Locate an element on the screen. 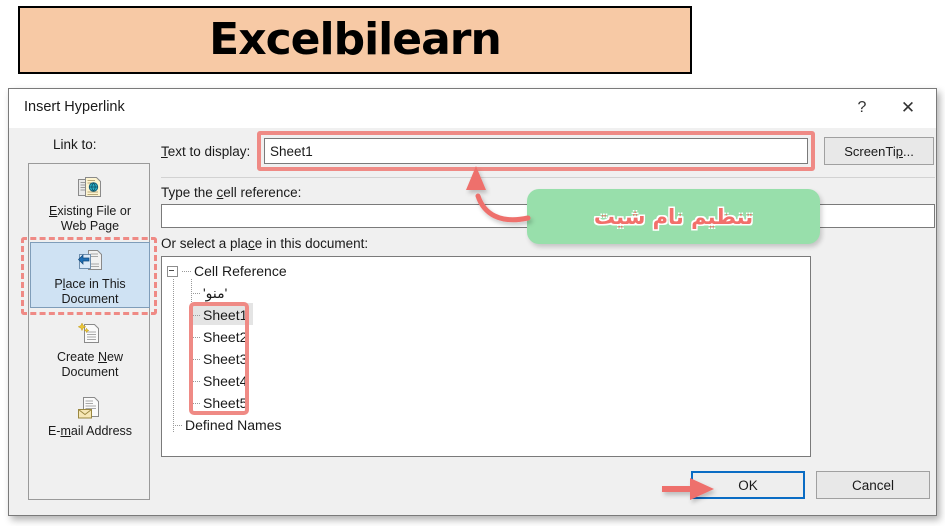  document-globe-icon is located at coordinates (90, 189).